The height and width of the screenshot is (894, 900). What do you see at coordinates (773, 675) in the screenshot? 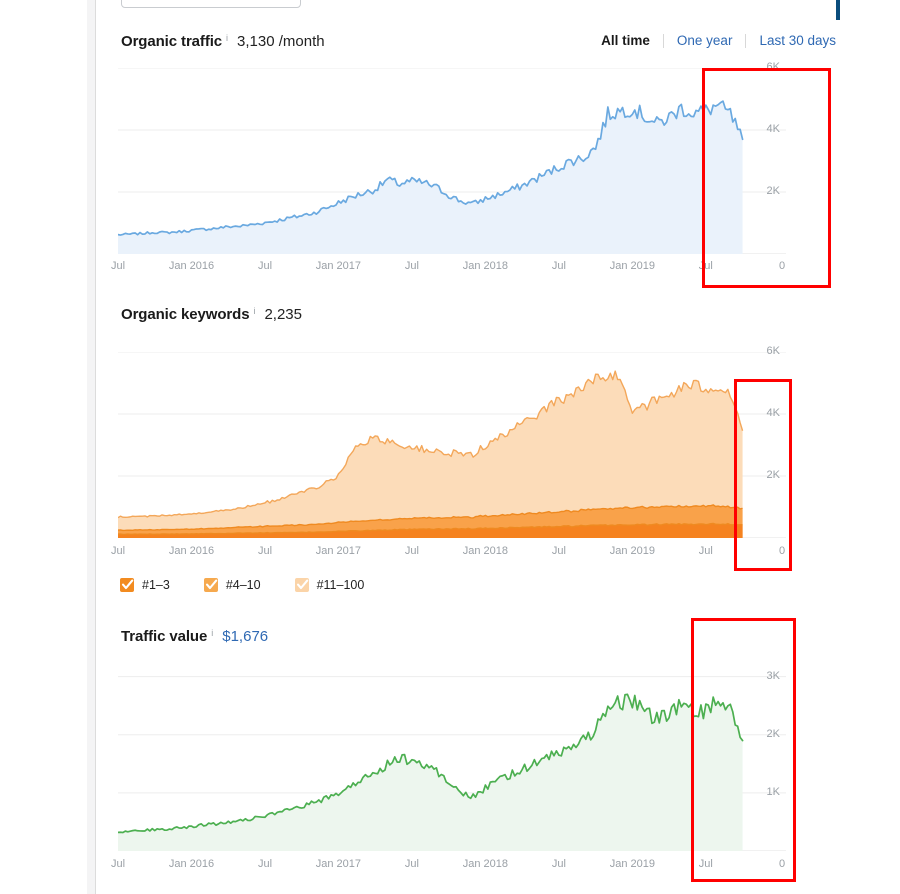
I see `y-axis-tick: 3K` at bounding box center [773, 675].